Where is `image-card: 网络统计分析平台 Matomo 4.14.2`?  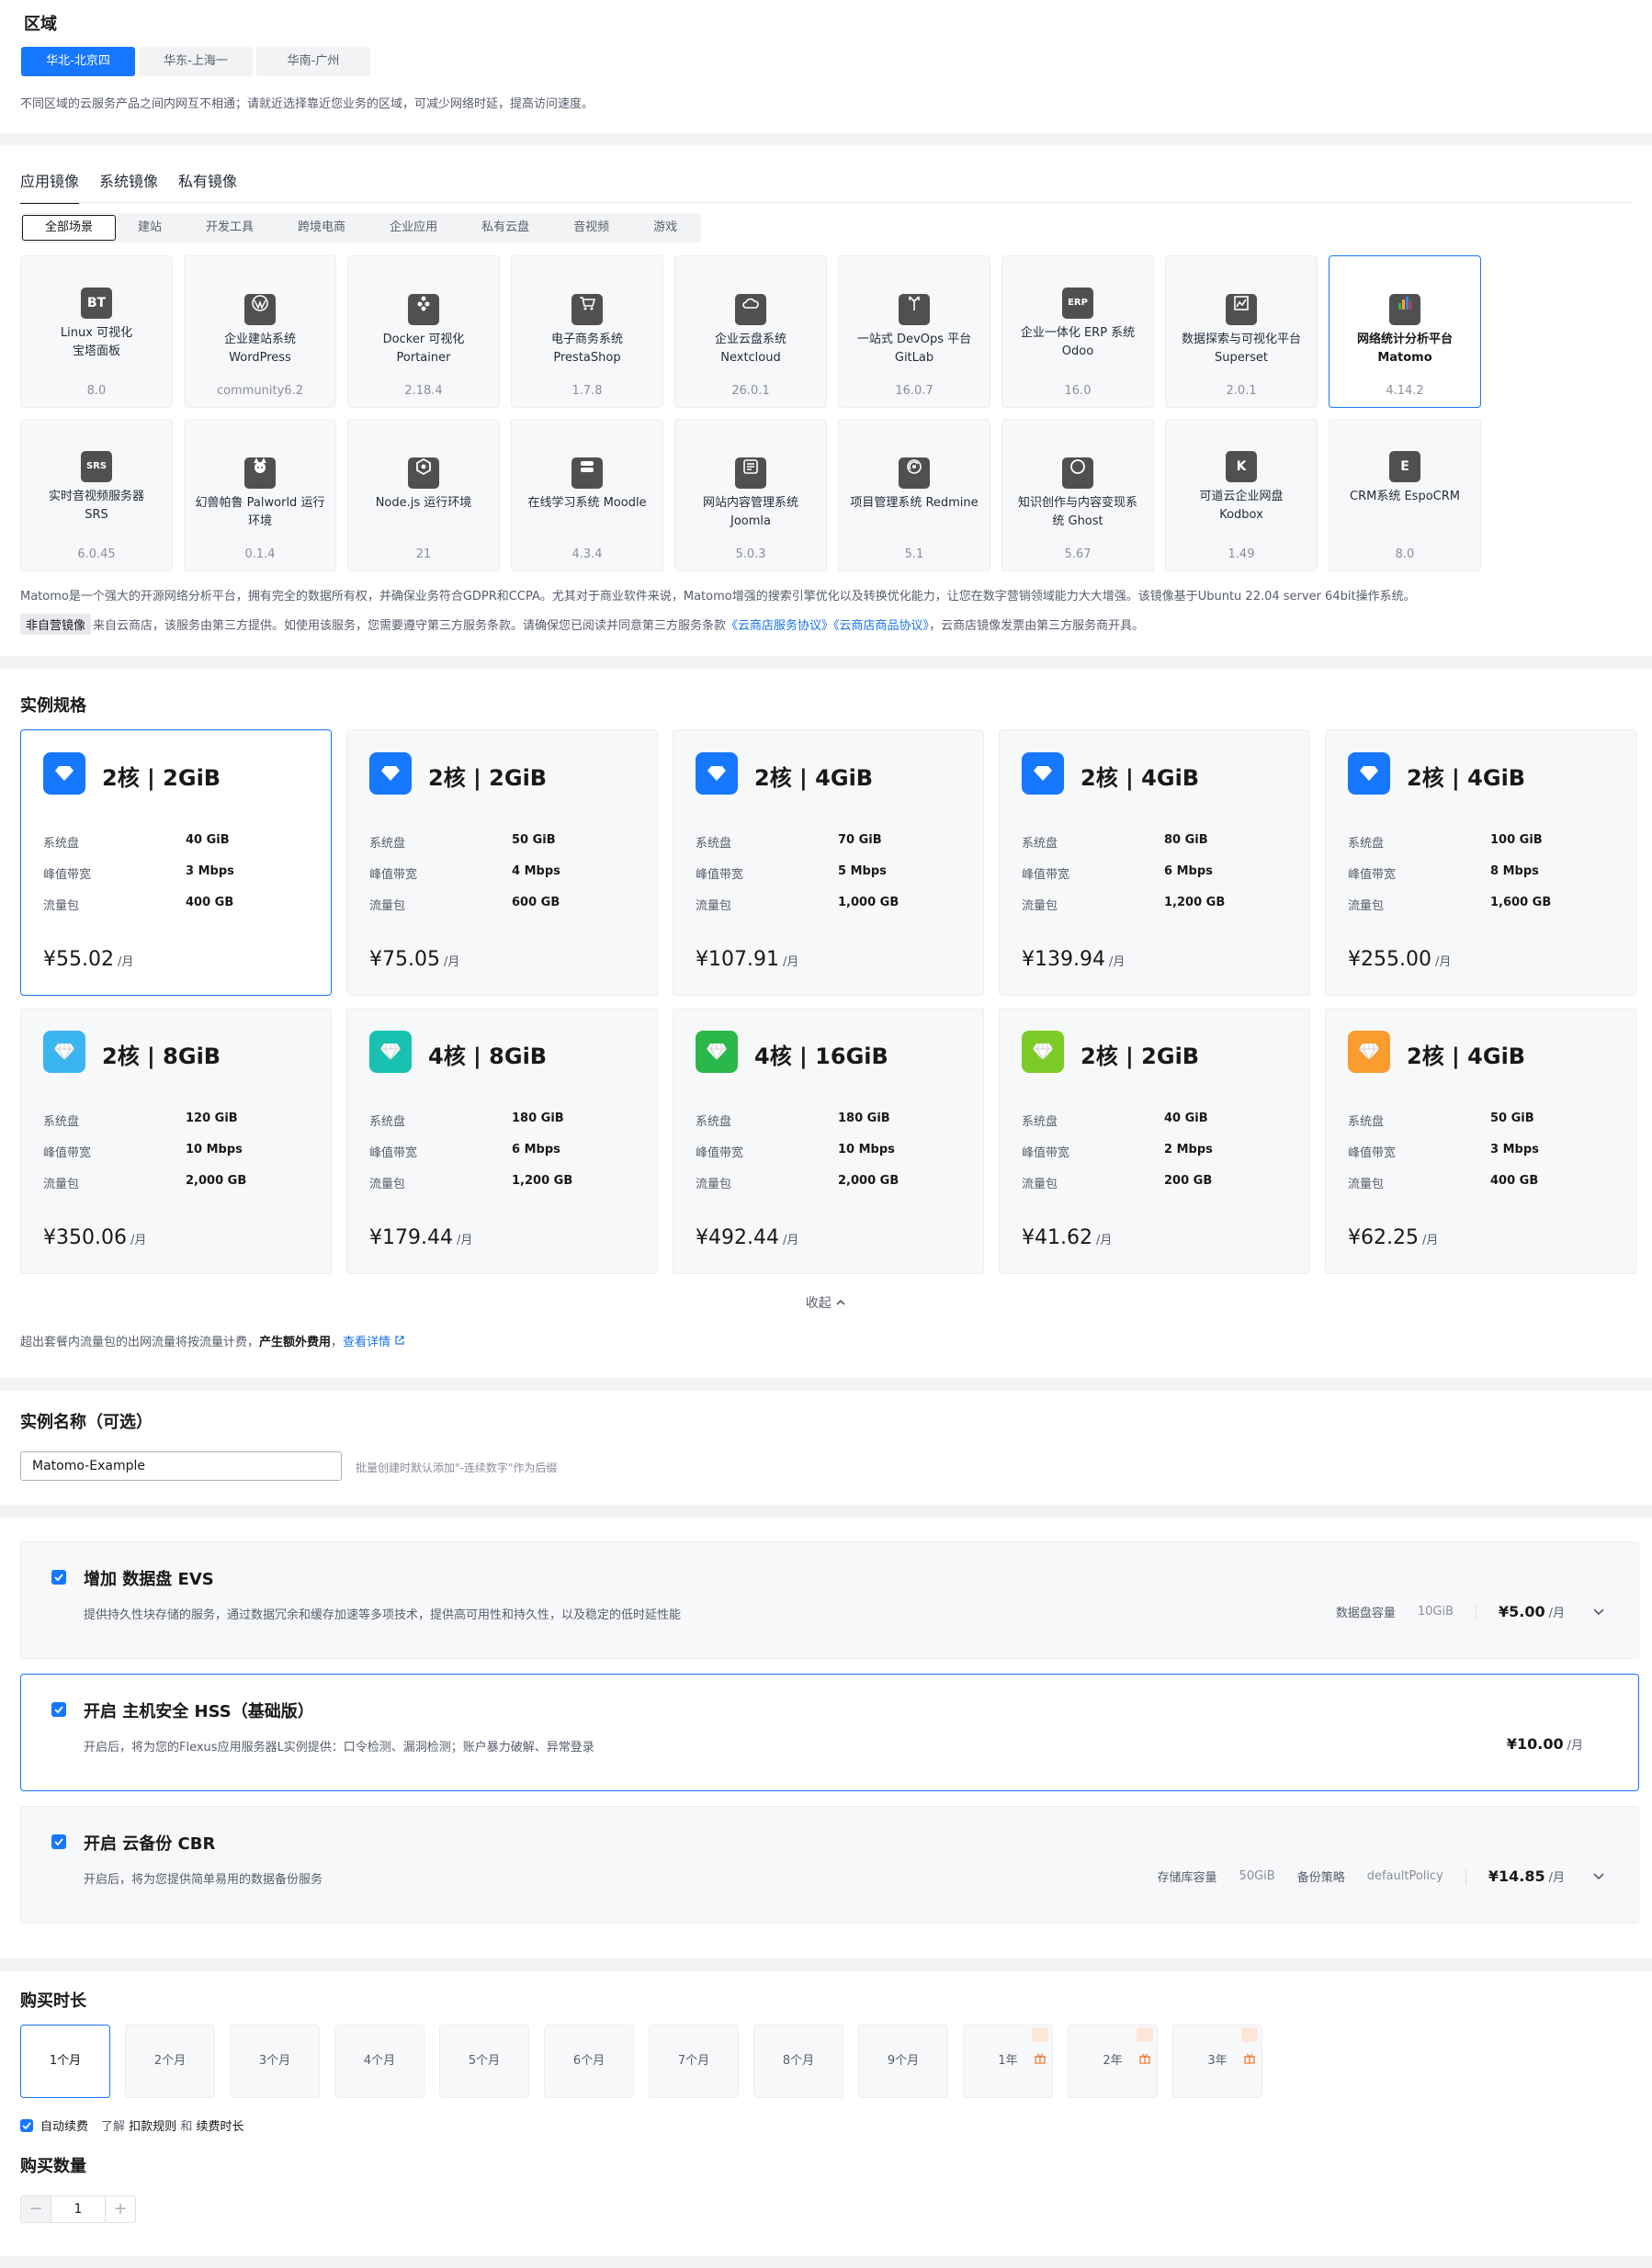
image-card: 网络统计分析平台 Matomo 4.14.2 is located at coordinates (1405, 331).